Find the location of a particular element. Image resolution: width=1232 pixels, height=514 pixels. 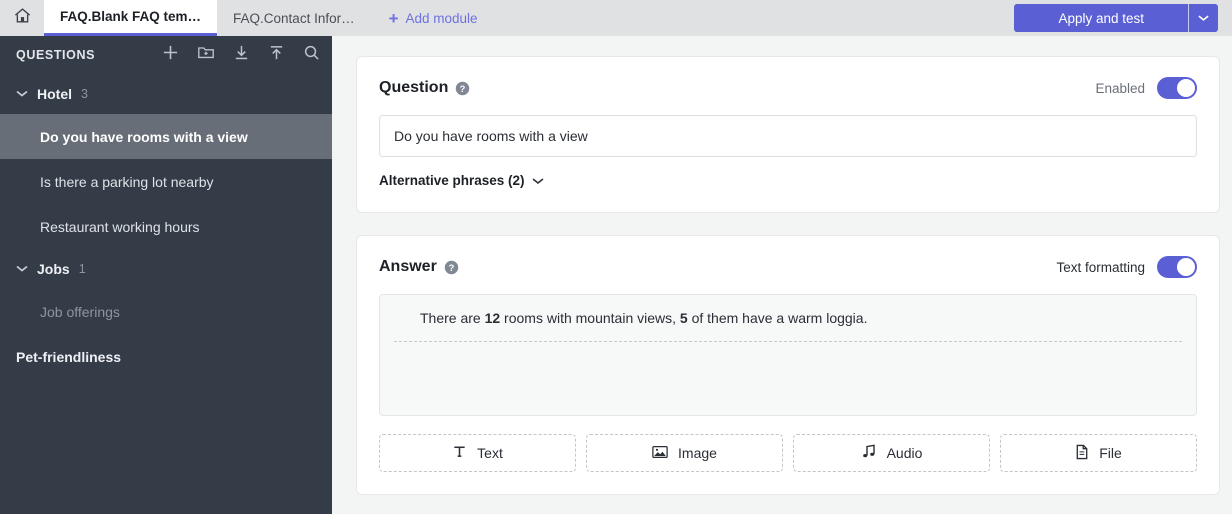

sidebar-title: QUESTIONS is located at coordinates (56, 55).